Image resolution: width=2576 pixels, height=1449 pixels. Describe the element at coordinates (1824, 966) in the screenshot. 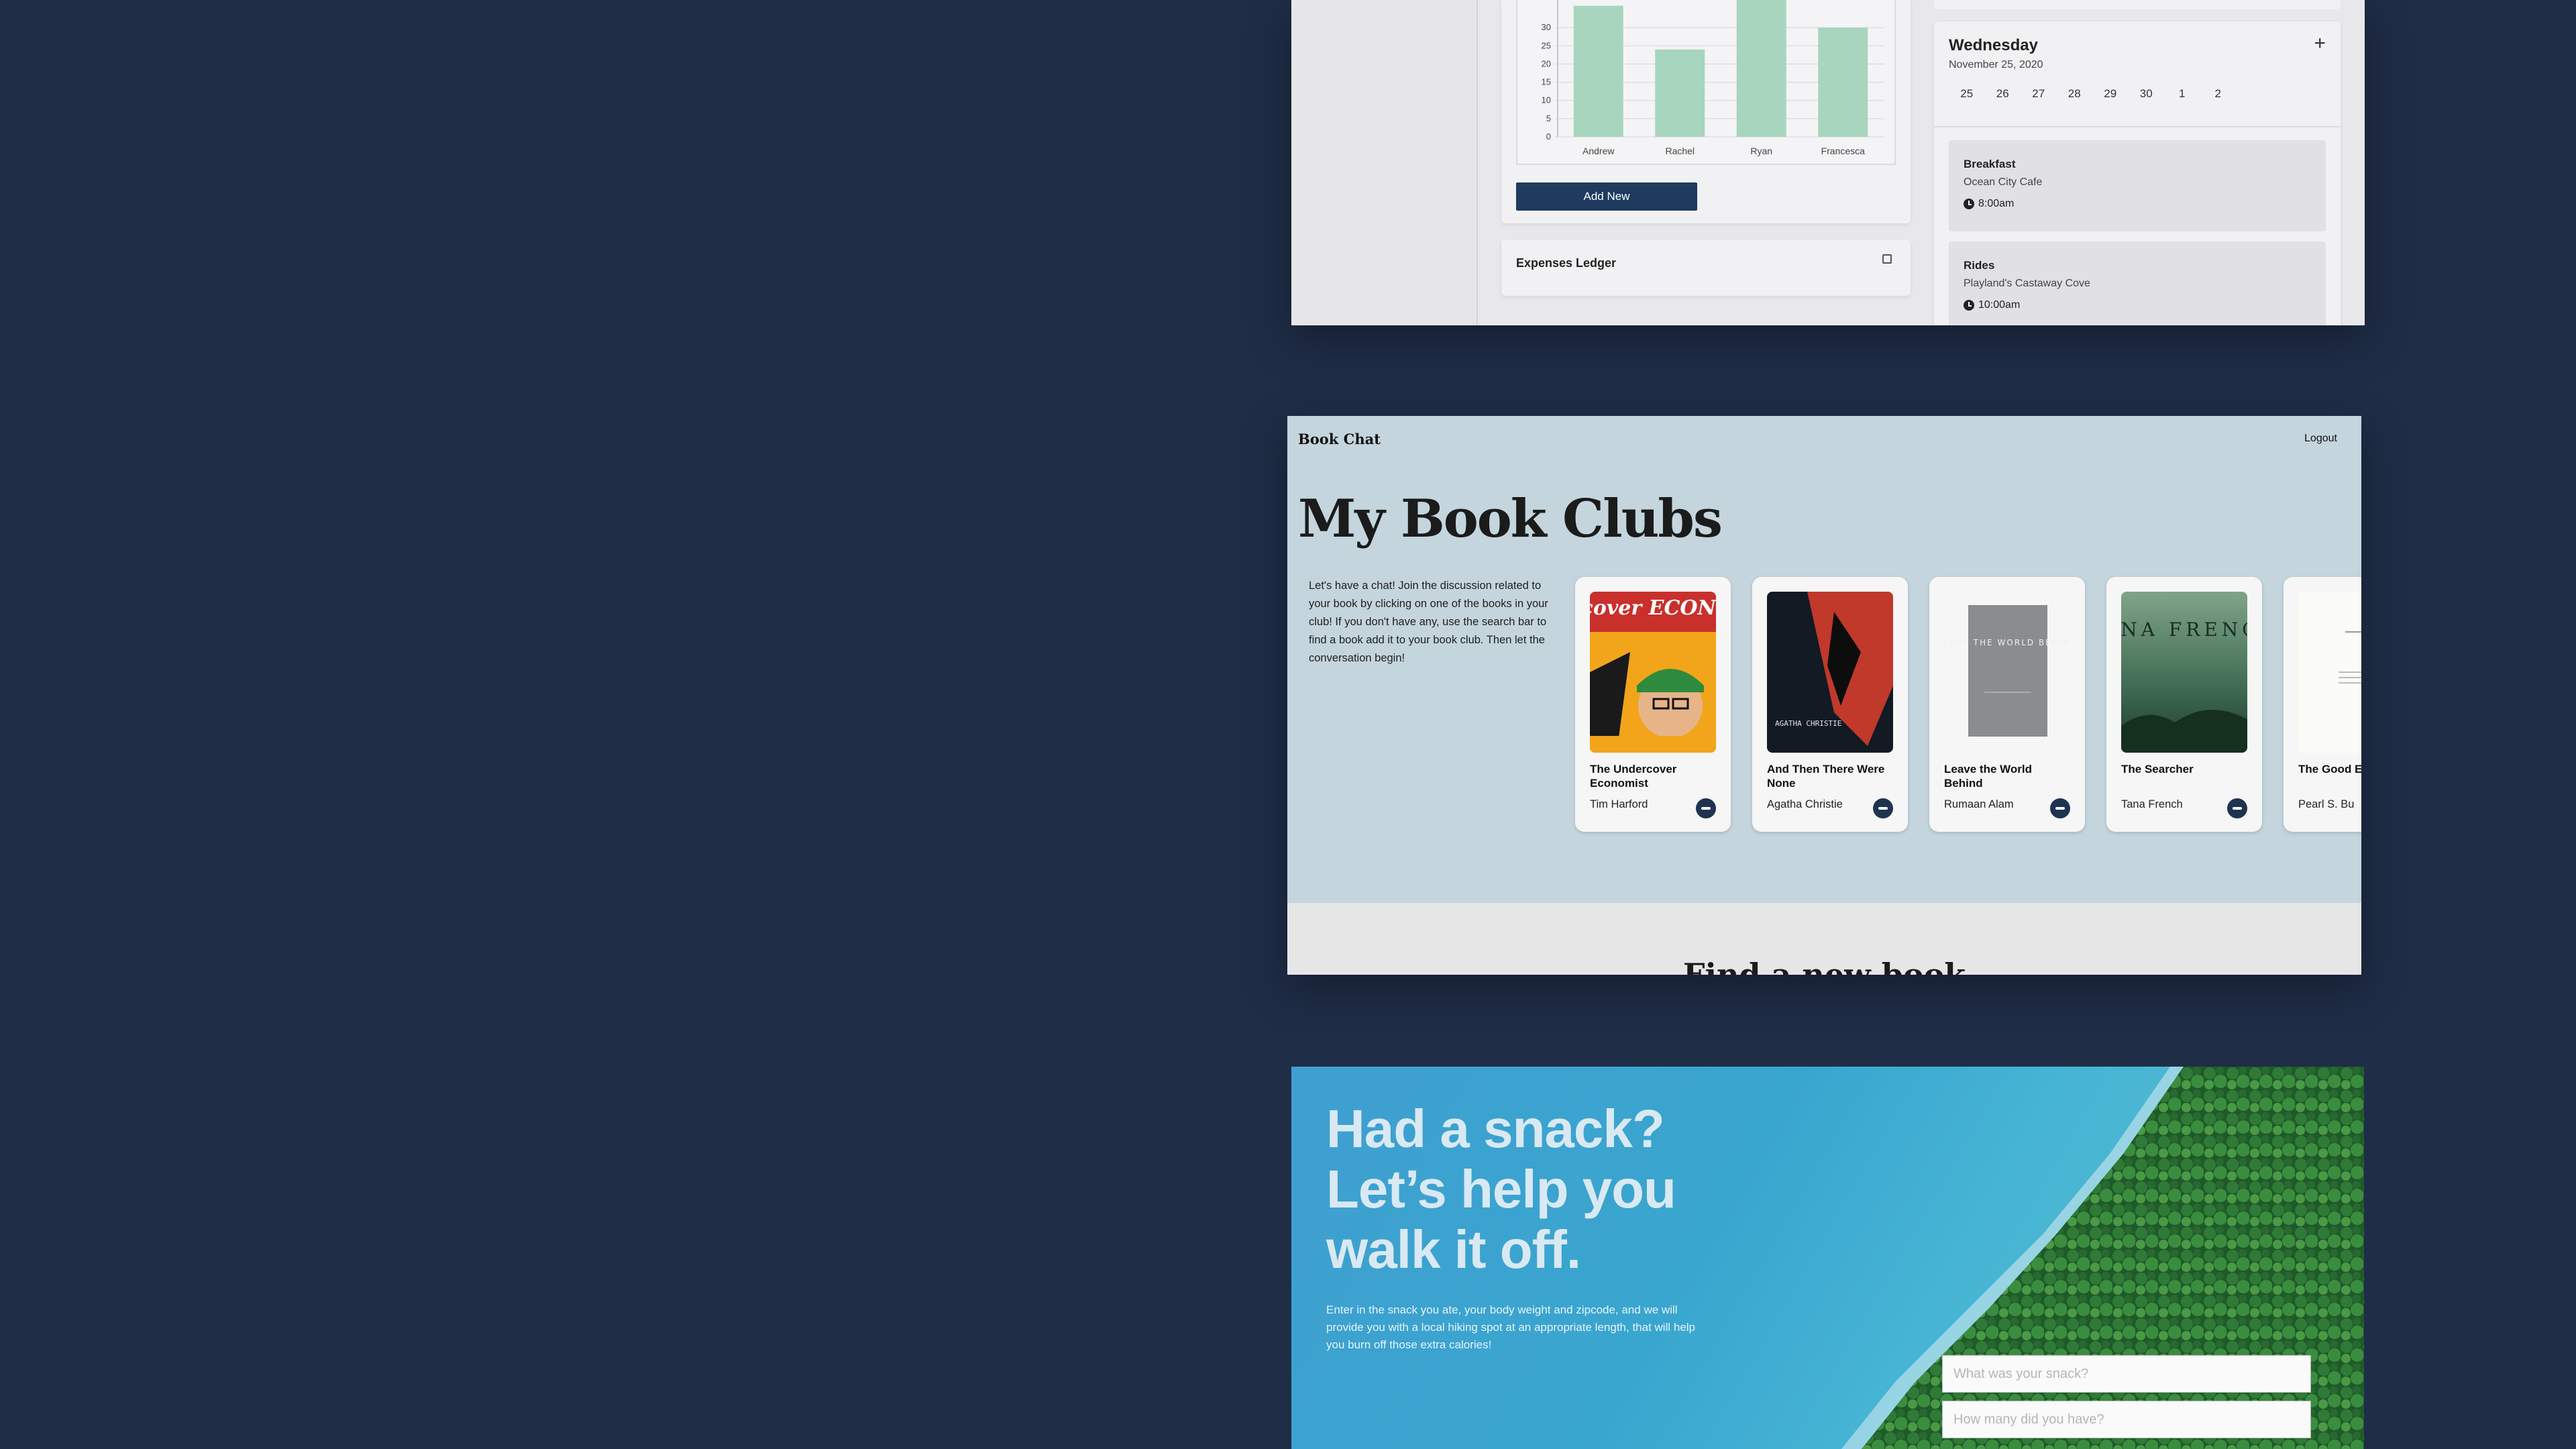

I see `find-book-heading: Find a new book` at that location.